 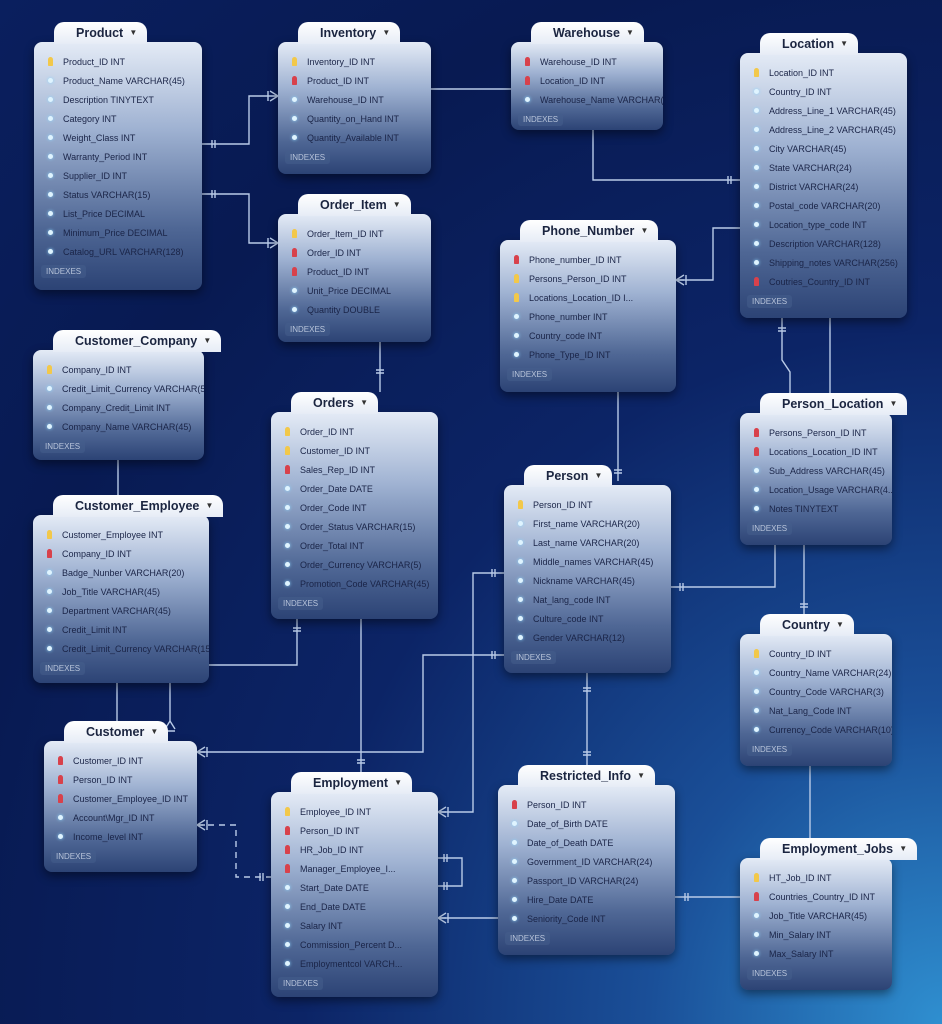 What do you see at coordinates (118, 137) in the screenshot?
I see `column-row: Weight_Class INT` at bounding box center [118, 137].